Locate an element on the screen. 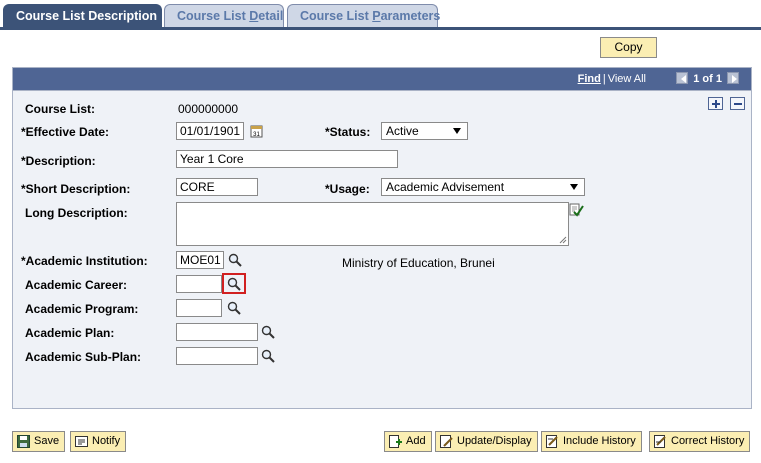 This screenshot has height=463, width=761. academic-plan-field is located at coordinates (217, 332).